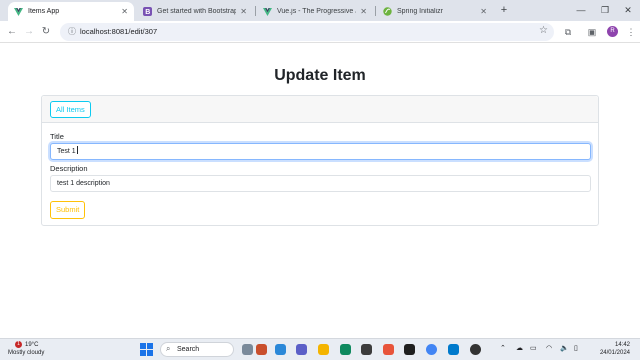 Image resolution: width=640 pixels, height=360 pixels. I want to click on title-label: Title, so click(57, 136).